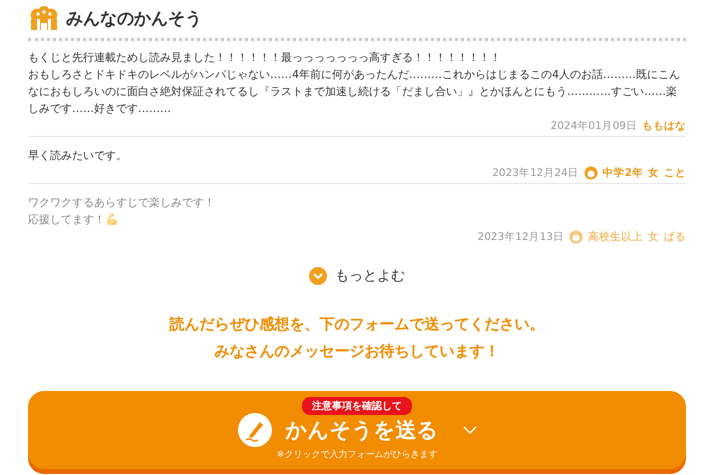 Image resolution: width=708 pixels, height=475 pixels. What do you see at coordinates (675, 173) in the screenshot?
I see `author-name: こと` at bounding box center [675, 173].